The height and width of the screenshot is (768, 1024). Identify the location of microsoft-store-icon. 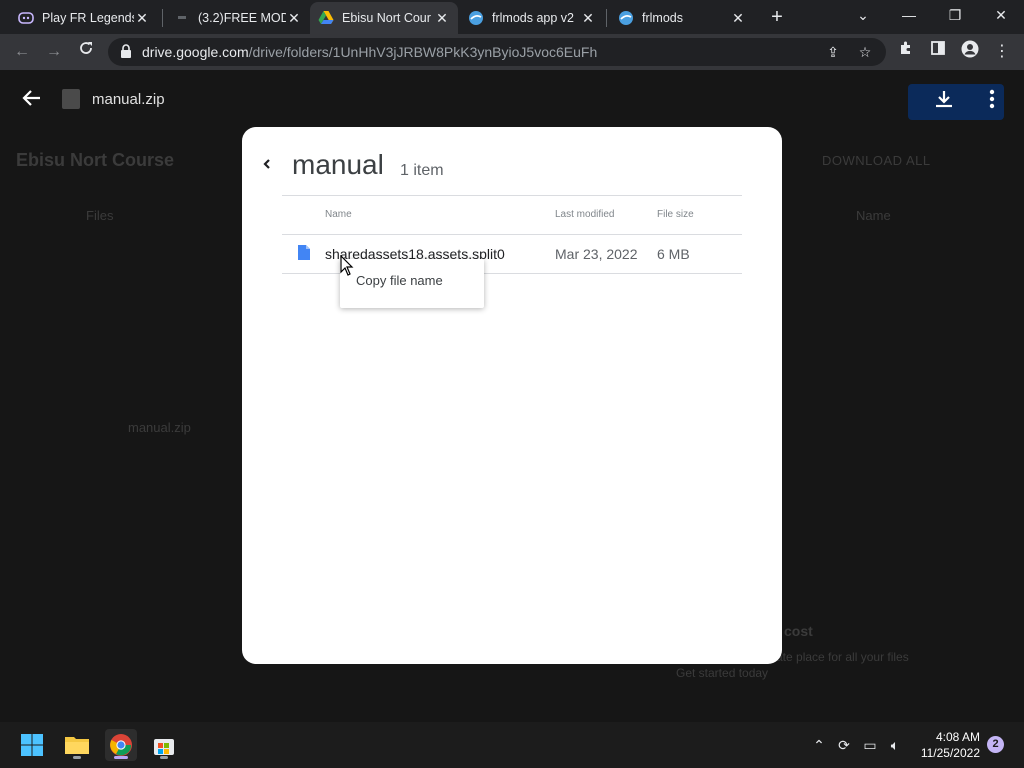
(164, 745).